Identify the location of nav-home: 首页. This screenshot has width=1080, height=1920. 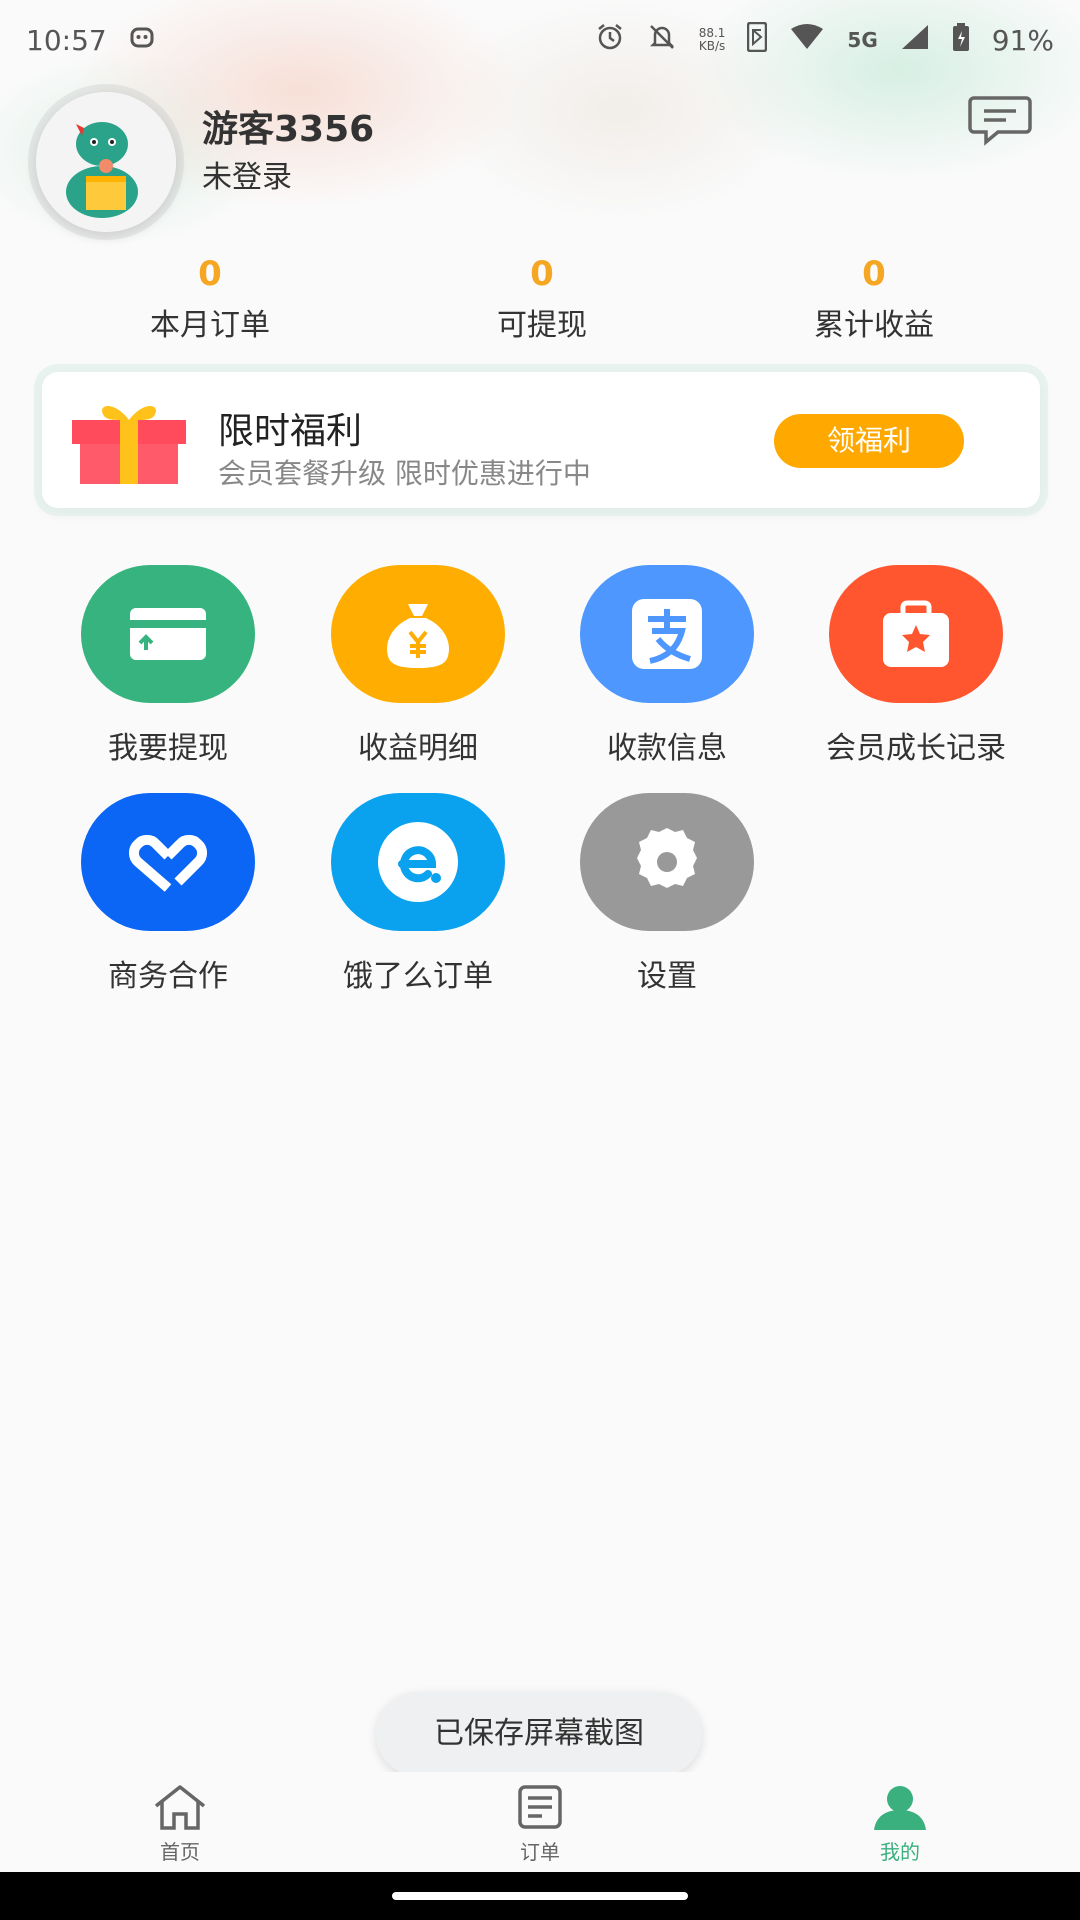
(180, 1824).